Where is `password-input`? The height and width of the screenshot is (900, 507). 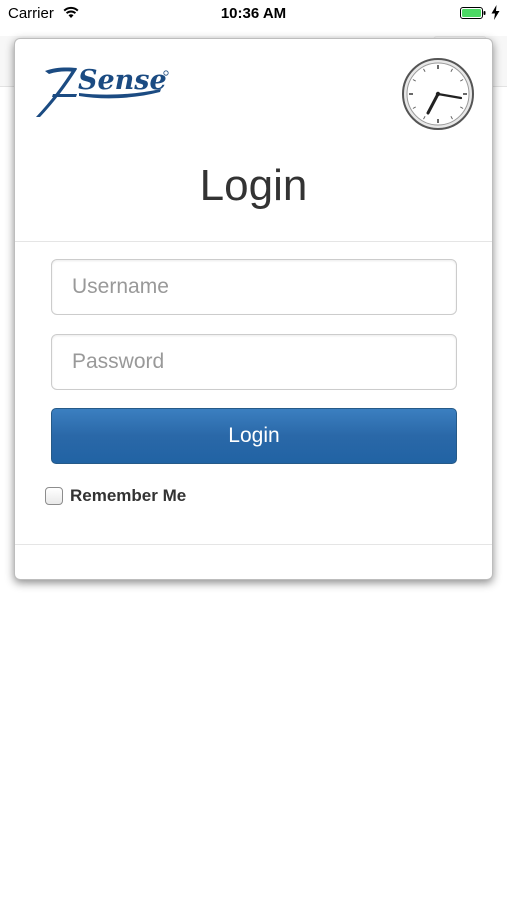 password-input is located at coordinates (254, 362).